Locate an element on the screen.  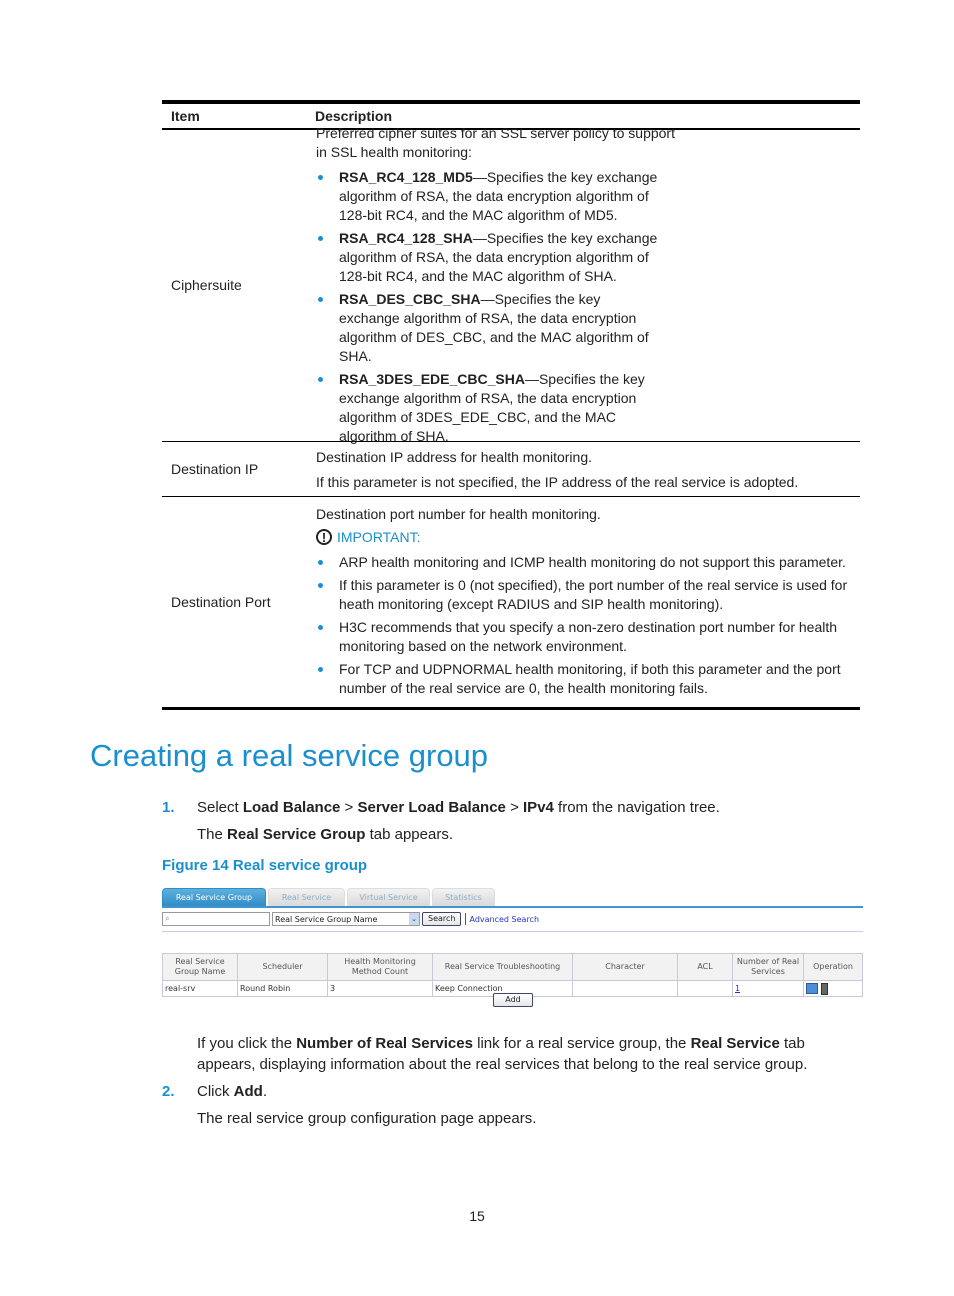
cell-hm-count: 3 is located at coordinates (380, 988).